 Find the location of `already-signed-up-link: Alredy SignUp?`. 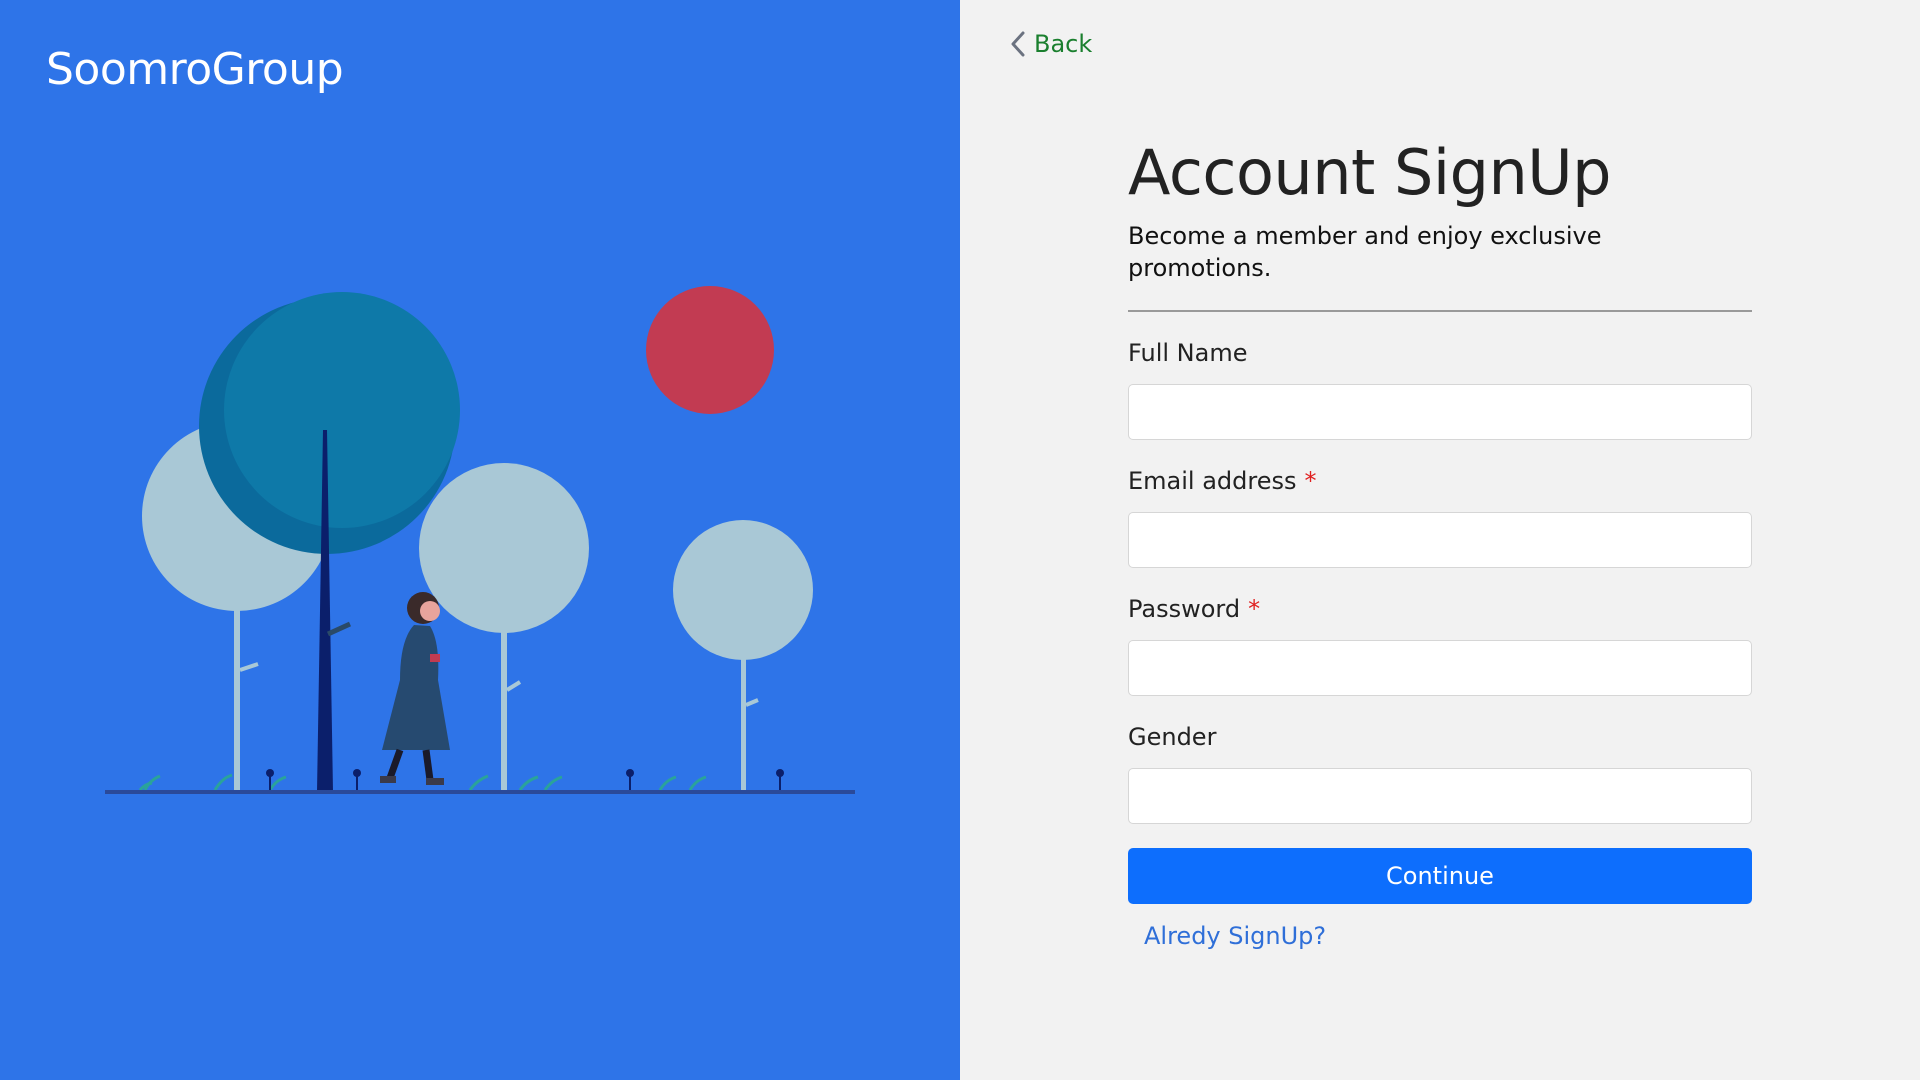

already-signed-up-link: Alredy SignUp? is located at coordinates (1235, 936).